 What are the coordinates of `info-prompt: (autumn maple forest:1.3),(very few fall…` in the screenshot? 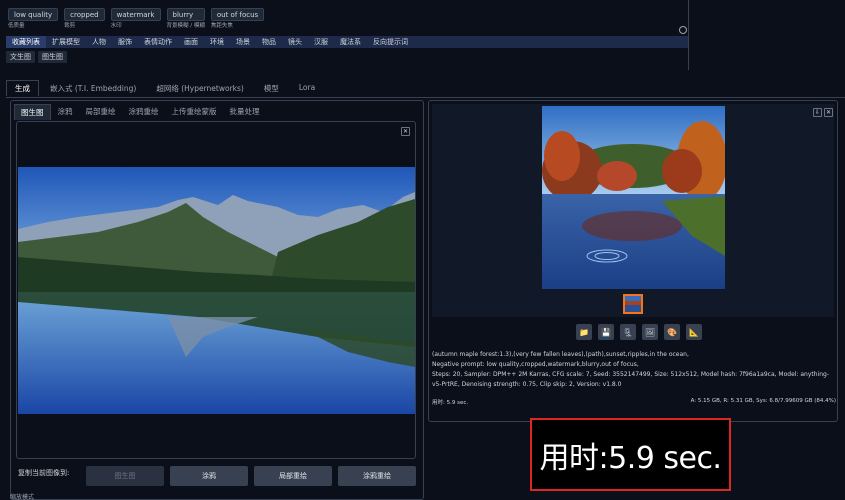 It's located at (560, 354).